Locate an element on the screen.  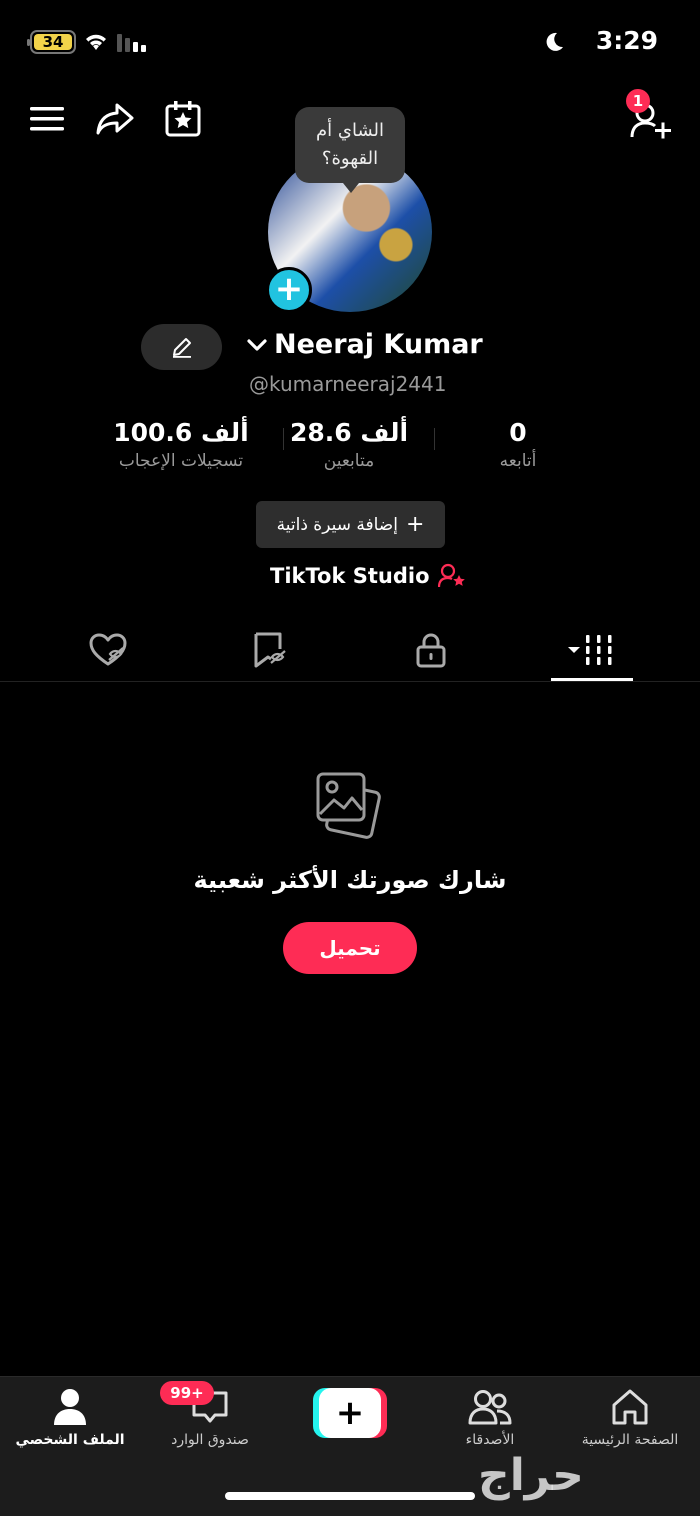
add-bio-button: + إضافة سيرة ذاتية is located at coordinates (350, 524).